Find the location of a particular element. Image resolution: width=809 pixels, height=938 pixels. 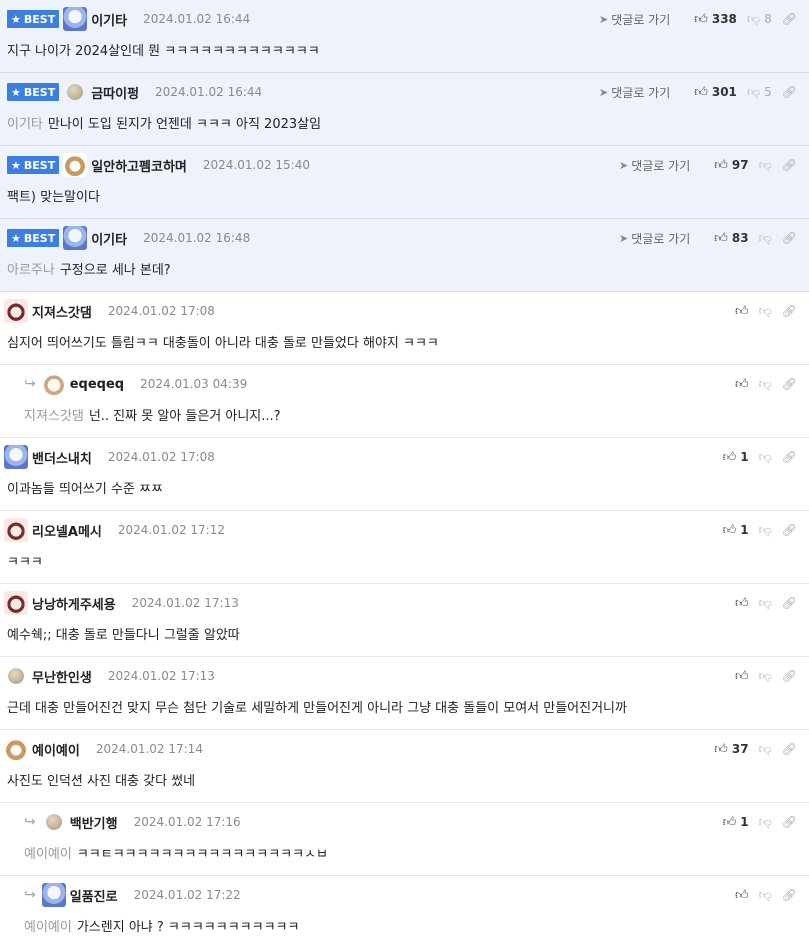

comment-text: ㅋㅋㅌㅋㅋㅋㅋㅋㅋㅋㅋㅋㅋㅋㅋㅋㅋㅋㅋㅅㅂ is located at coordinates (202, 854).